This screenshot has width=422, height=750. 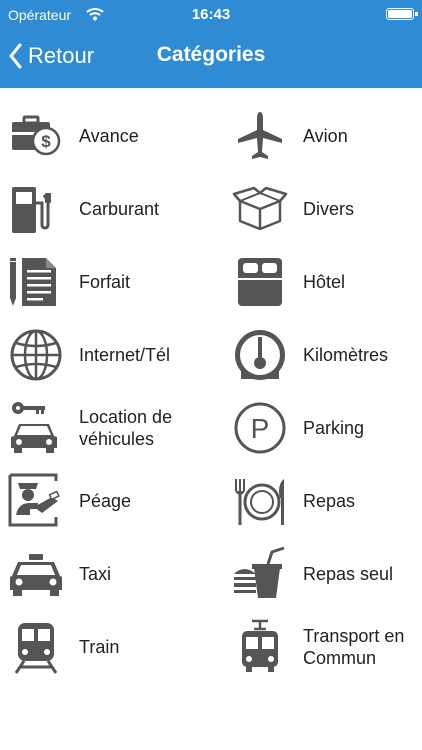 What do you see at coordinates (354, 647) in the screenshot?
I see `category-label: Transport en Commun` at bounding box center [354, 647].